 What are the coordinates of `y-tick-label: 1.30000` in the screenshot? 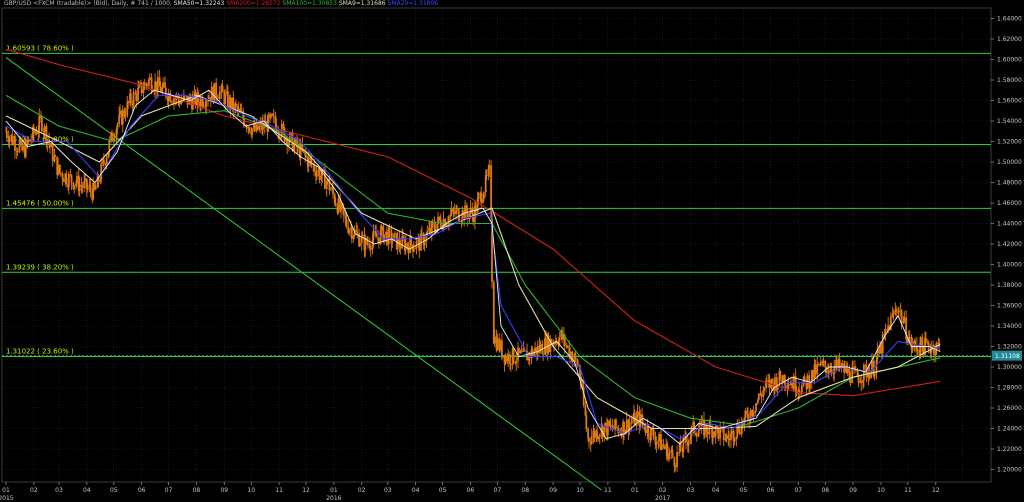 It's located at (1009, 367).